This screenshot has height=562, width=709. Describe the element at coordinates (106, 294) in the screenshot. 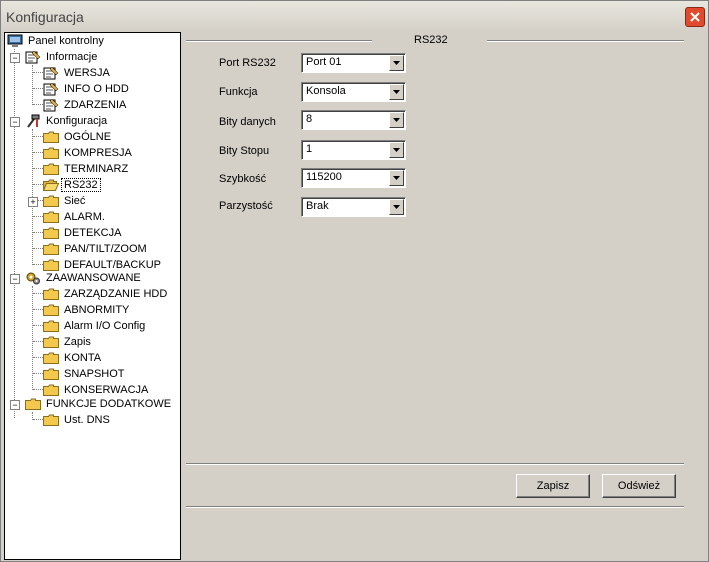

I see `tree-item-zarzadzanie-hdd: ZARZĄDZANIE HDD` at that location.